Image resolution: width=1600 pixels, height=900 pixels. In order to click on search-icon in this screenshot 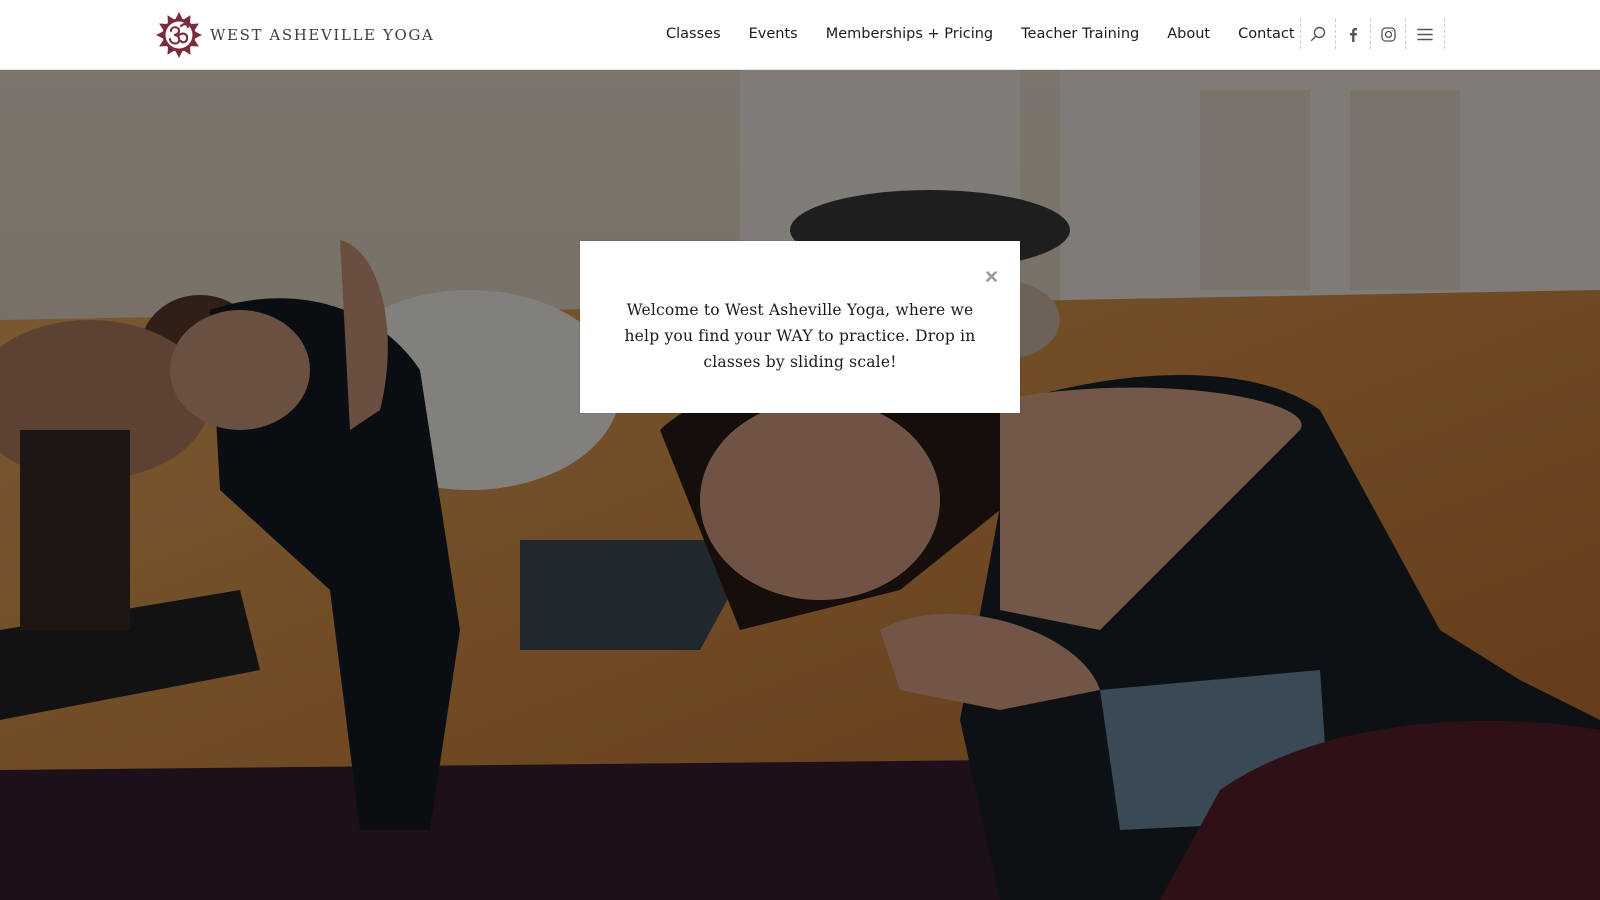, I will do `click(1318, 34)`.